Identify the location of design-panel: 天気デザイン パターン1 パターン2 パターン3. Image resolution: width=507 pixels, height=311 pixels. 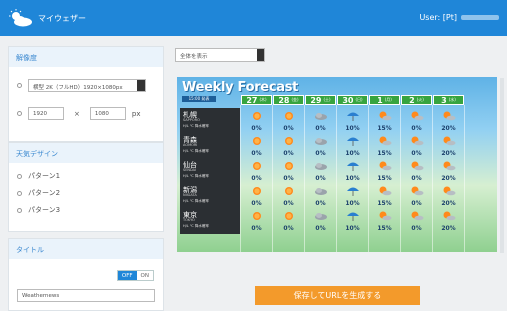
(86, 187).